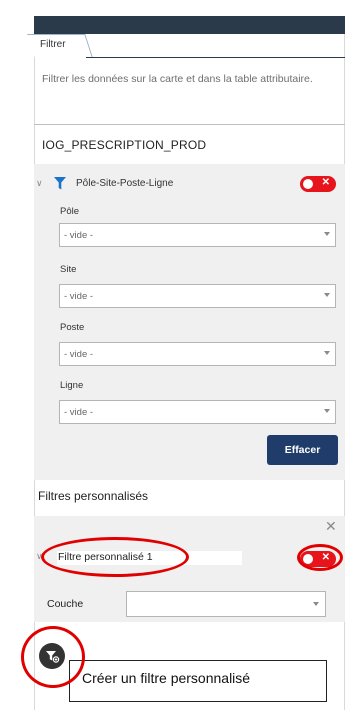  I want to click on filter-funnel-icon, so click(60, 183).